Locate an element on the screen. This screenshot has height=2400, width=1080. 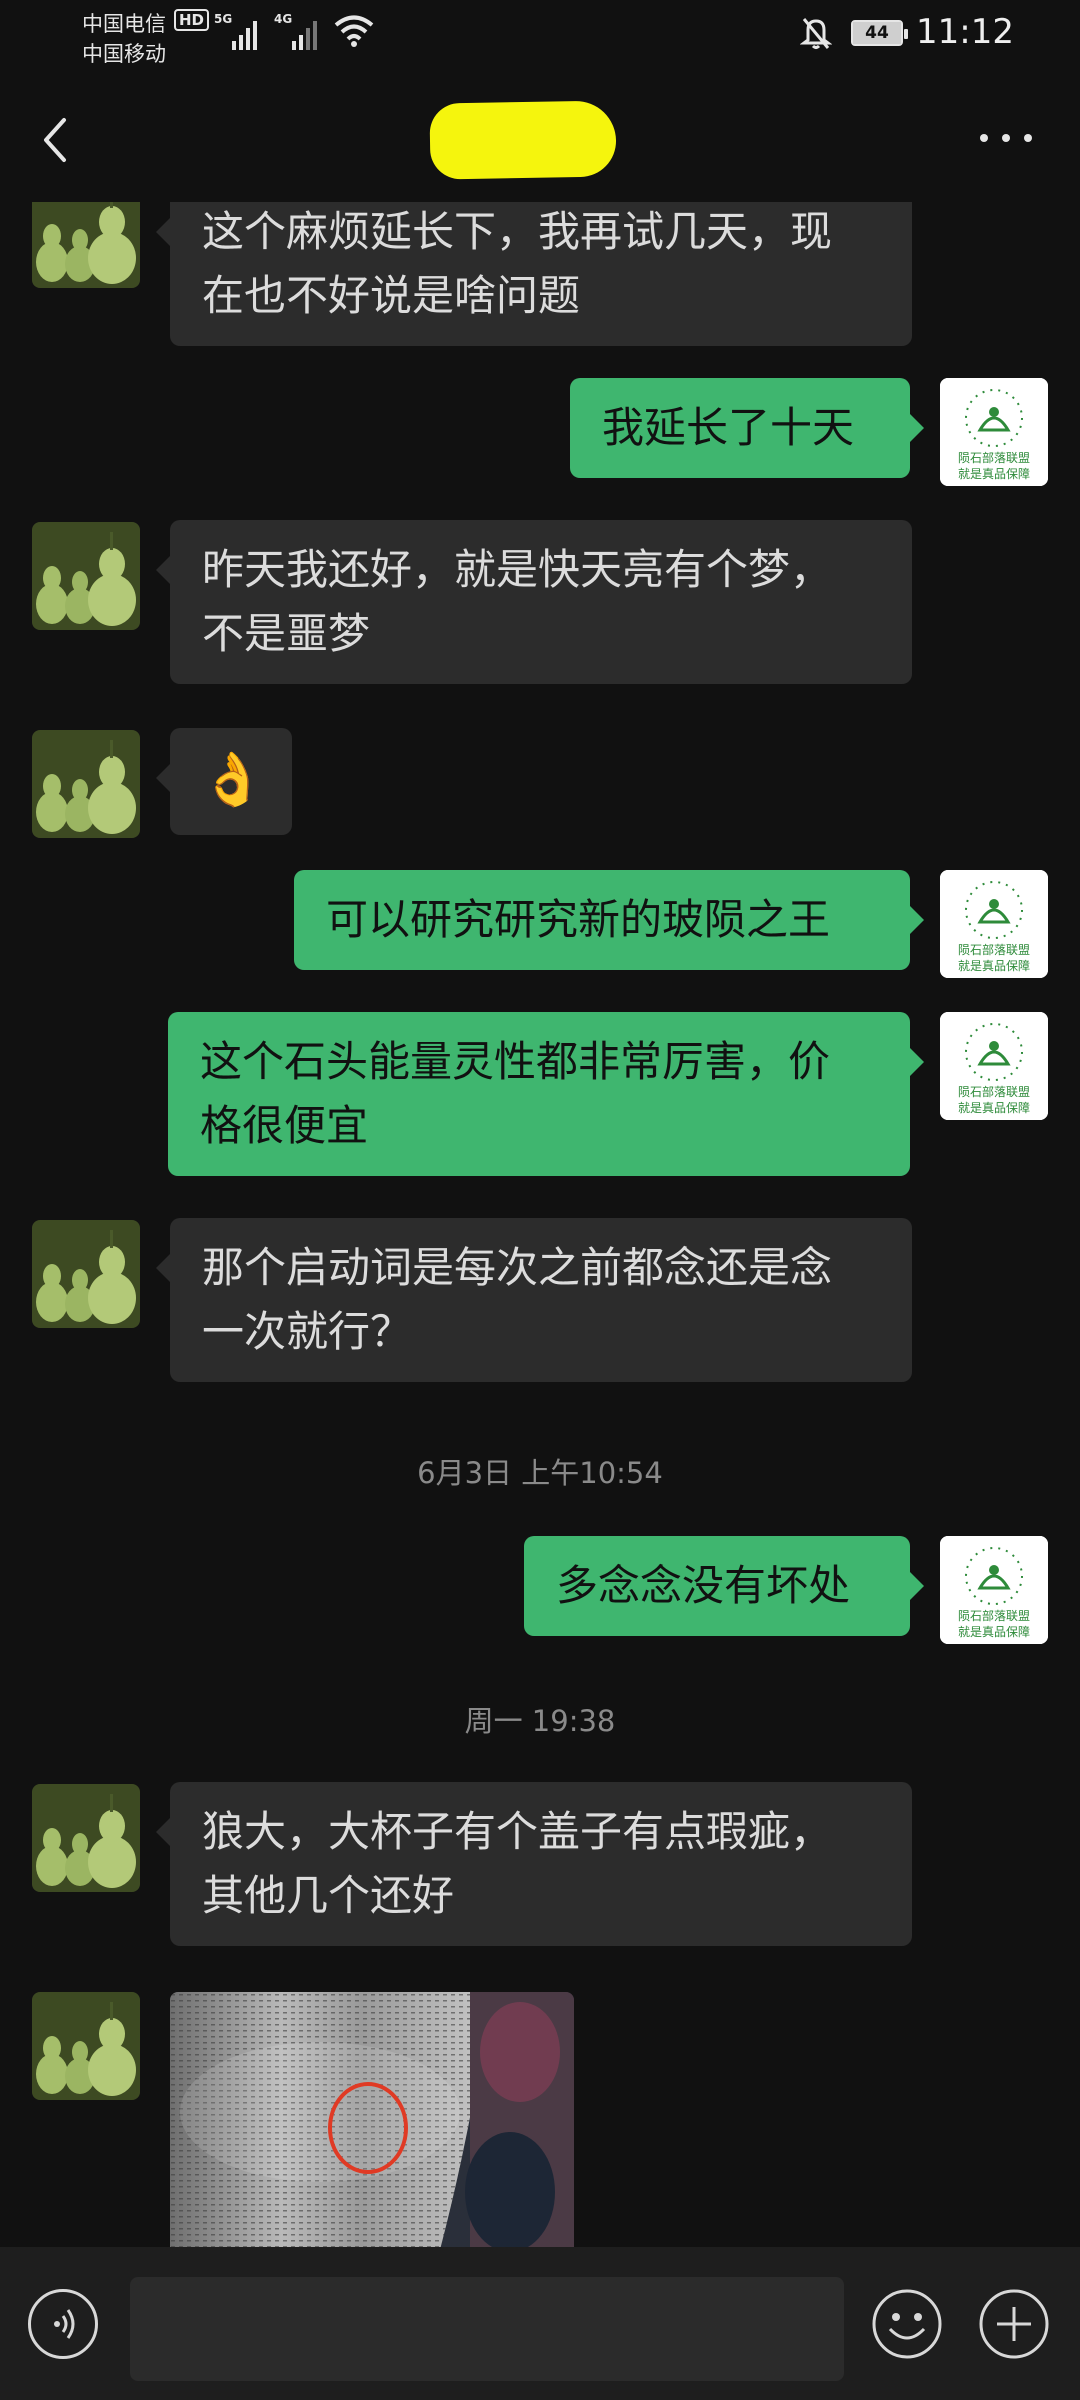
more-horizontal-icon is located at coordinates (1006, 138).